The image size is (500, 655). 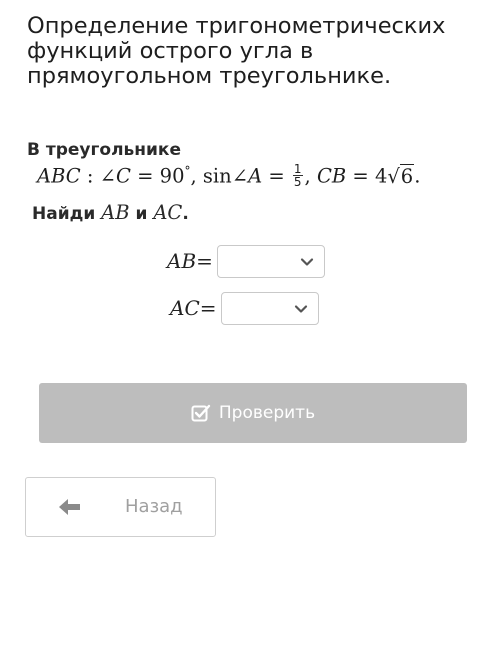 I want to click on find-instruction: Найди AB и AC., so click(x=110, y=212).